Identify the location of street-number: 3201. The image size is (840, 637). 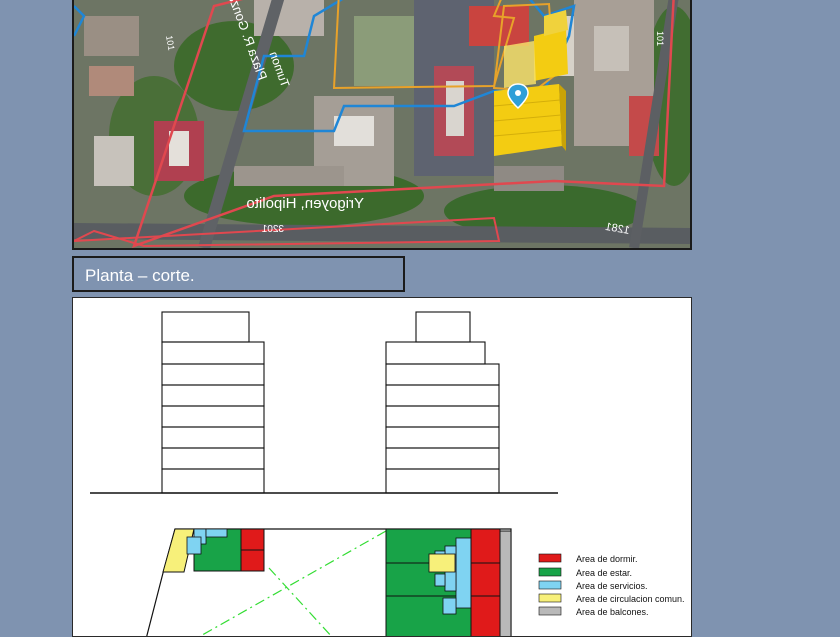
(272, 229).